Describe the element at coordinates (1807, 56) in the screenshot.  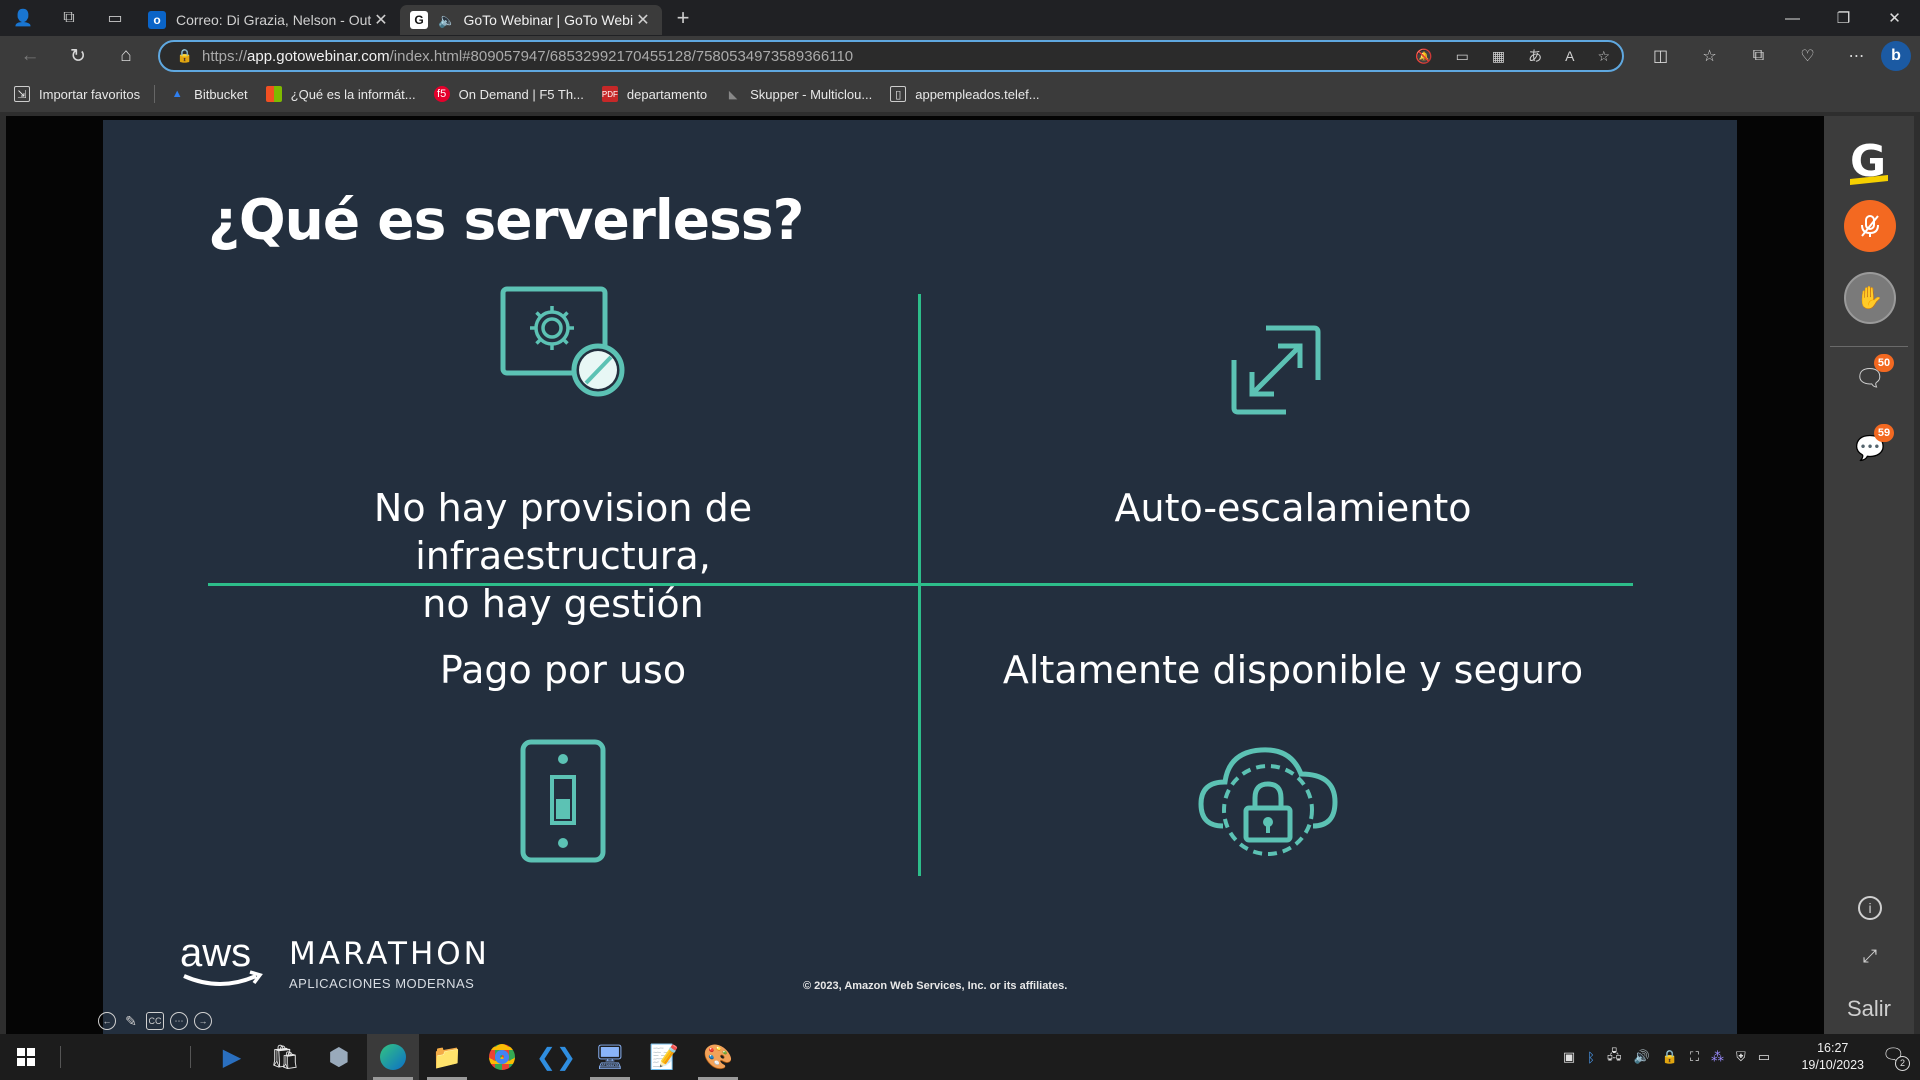
I see `browser-essentials-icon: ♡` at that location.